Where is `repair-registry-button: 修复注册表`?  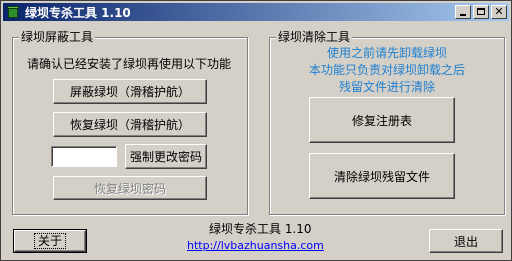 repair-registry-button: 修复注册表 is located at coordinates (382, 120).